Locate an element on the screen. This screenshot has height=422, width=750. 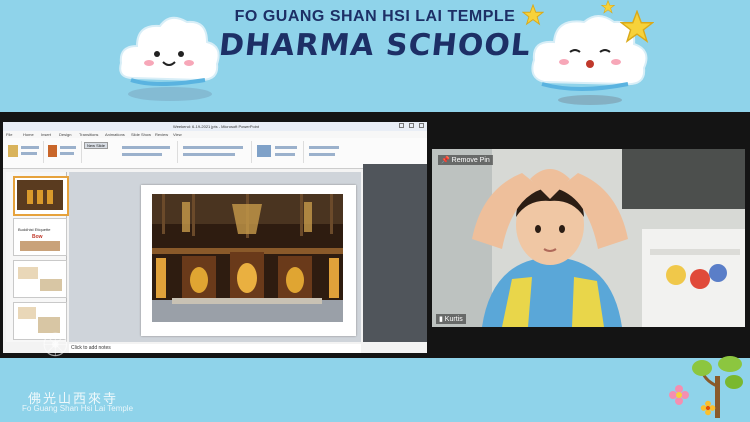
ribbon-tooltip: New Slide is located at coordinates (96, 145).